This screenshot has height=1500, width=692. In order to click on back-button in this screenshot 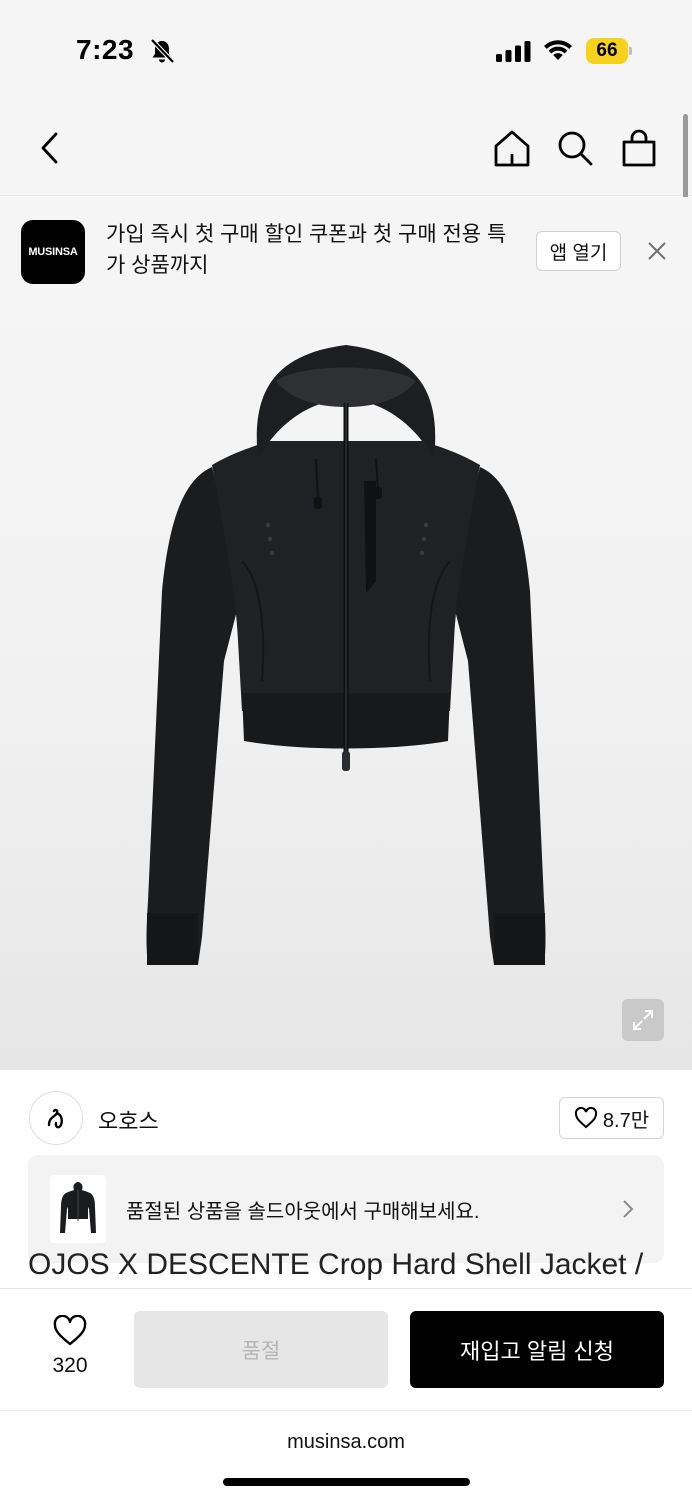, I will do `click(50, 148)`.